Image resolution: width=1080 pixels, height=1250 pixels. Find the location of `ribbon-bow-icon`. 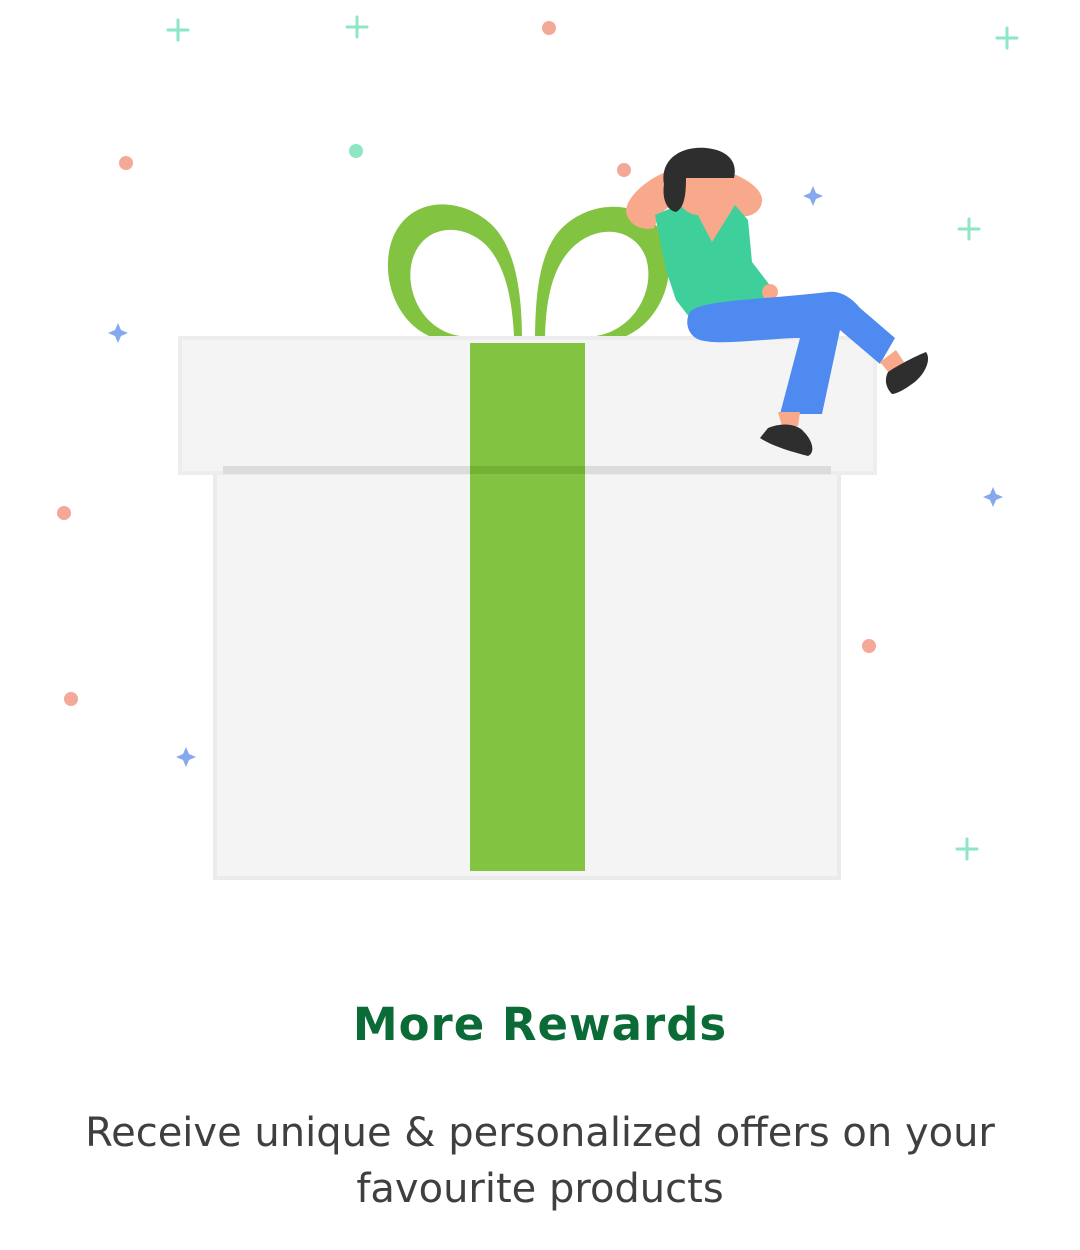

ribbon-bow-icon is located at coordinates (528, 273).